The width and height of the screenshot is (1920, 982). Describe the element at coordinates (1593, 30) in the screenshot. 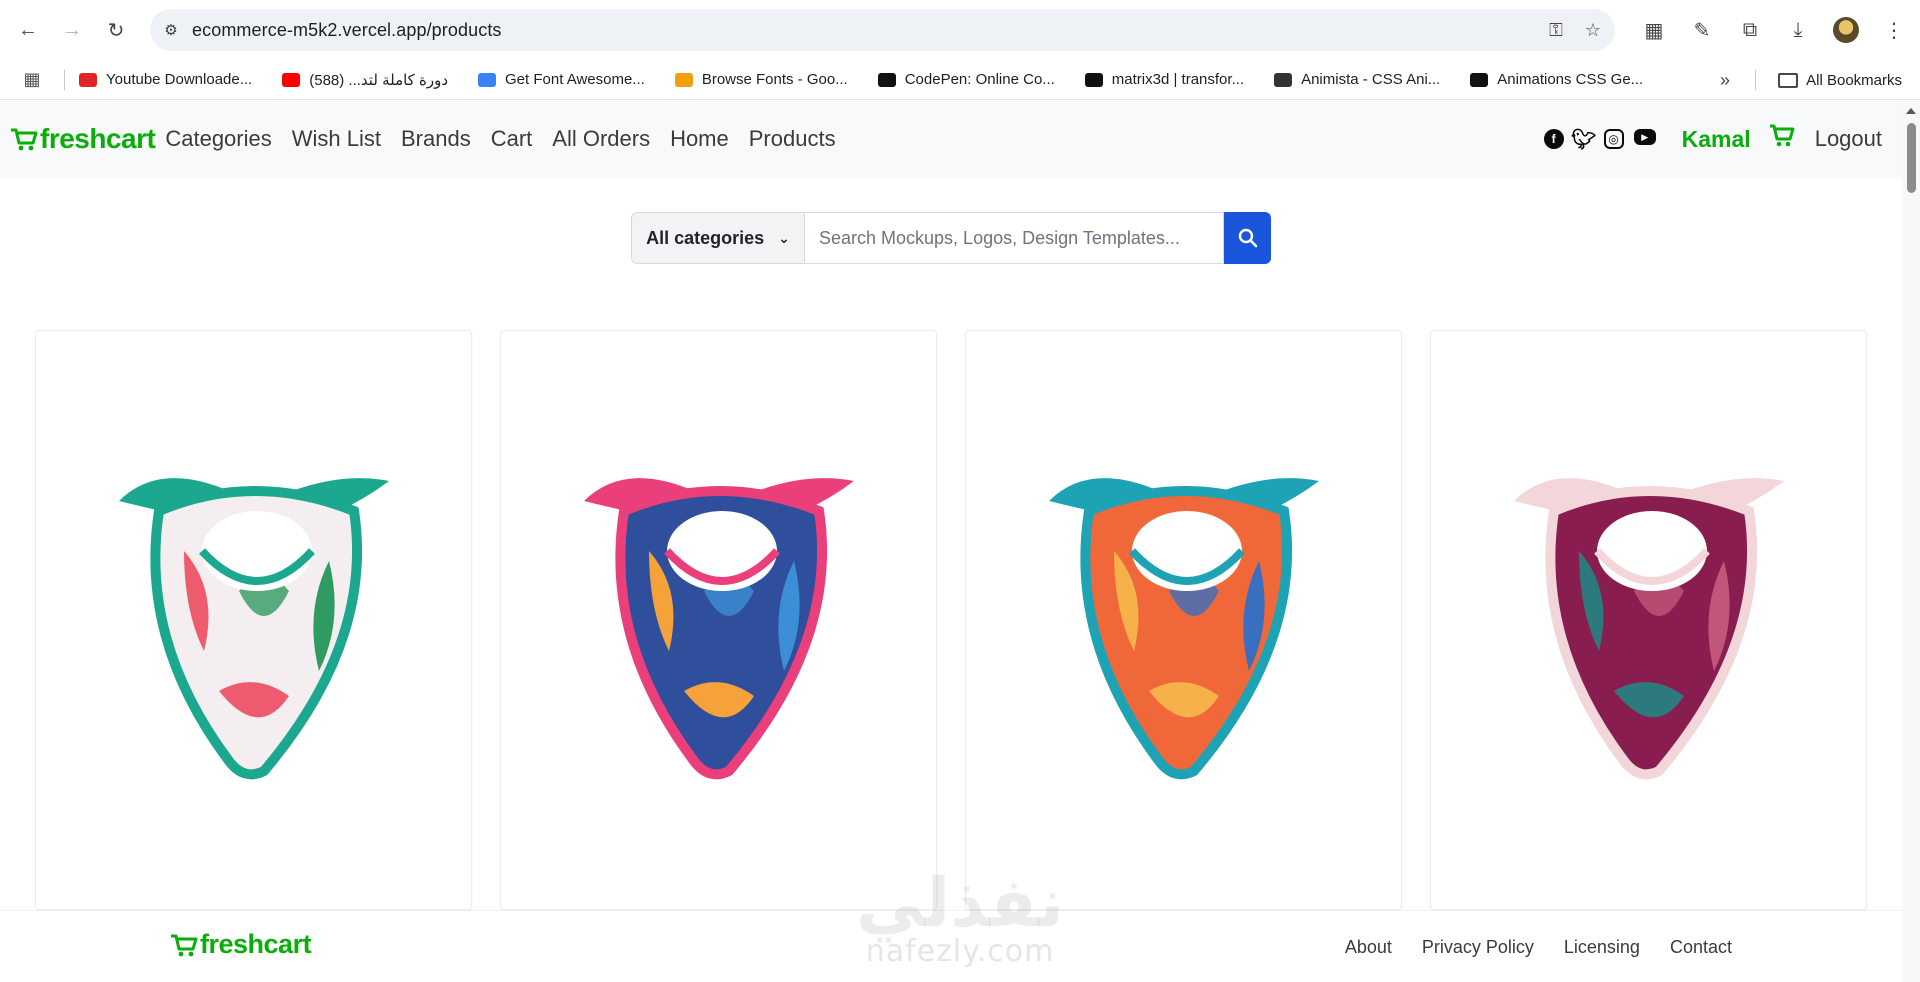

I see `bookmark-star-icon: ☆` at that location.